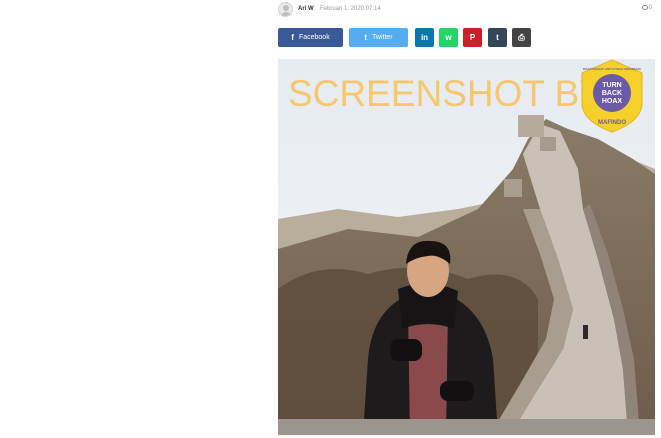 The width and height of the screenshot is (661, 438). I want to click on print-icon: ⎙, so click(521, 37).